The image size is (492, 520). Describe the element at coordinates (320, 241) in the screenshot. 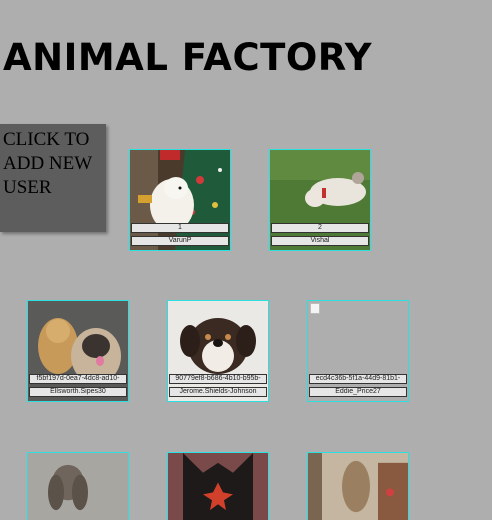

I see `user-name-label: Vishal` at that location.